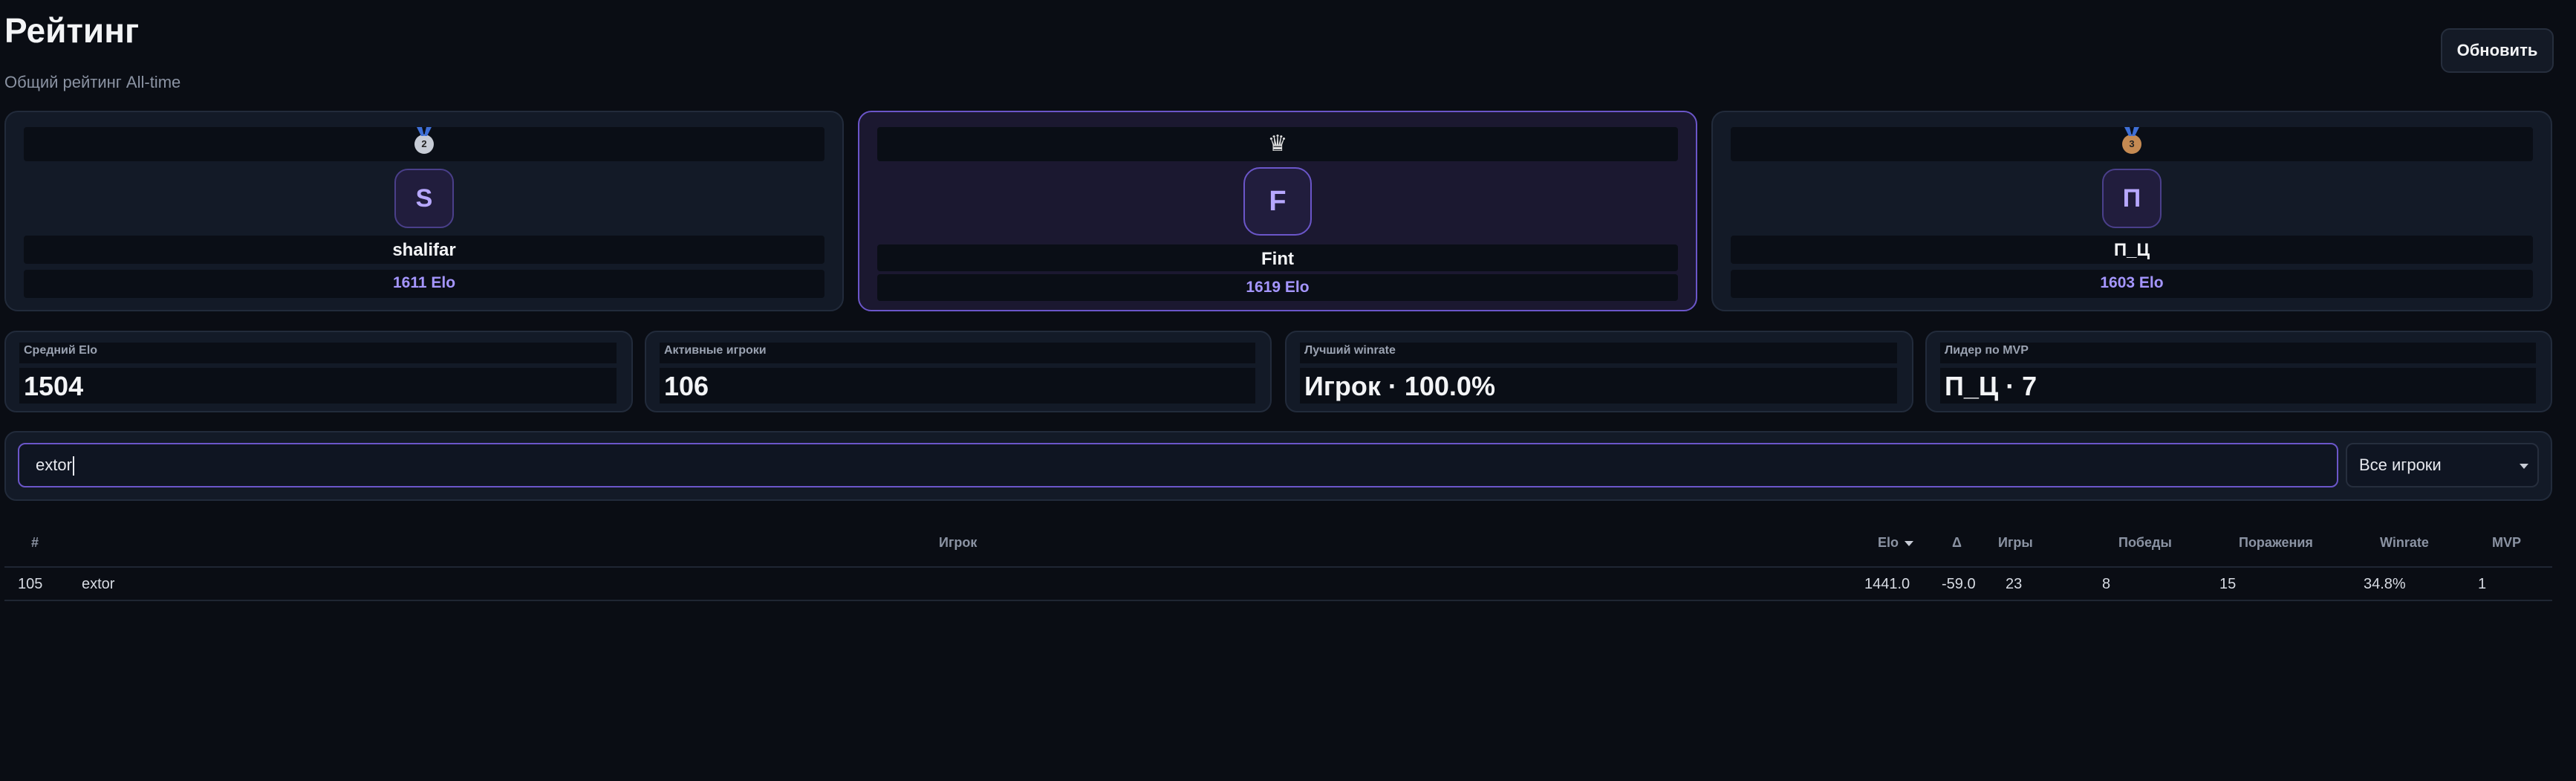  What do you see at coordinates (2238, 371) in the screenshot?
I see `stat-card-mvp-leader: Лидер по MVP П_Ц · 7` at bounding box center [2238, 371].